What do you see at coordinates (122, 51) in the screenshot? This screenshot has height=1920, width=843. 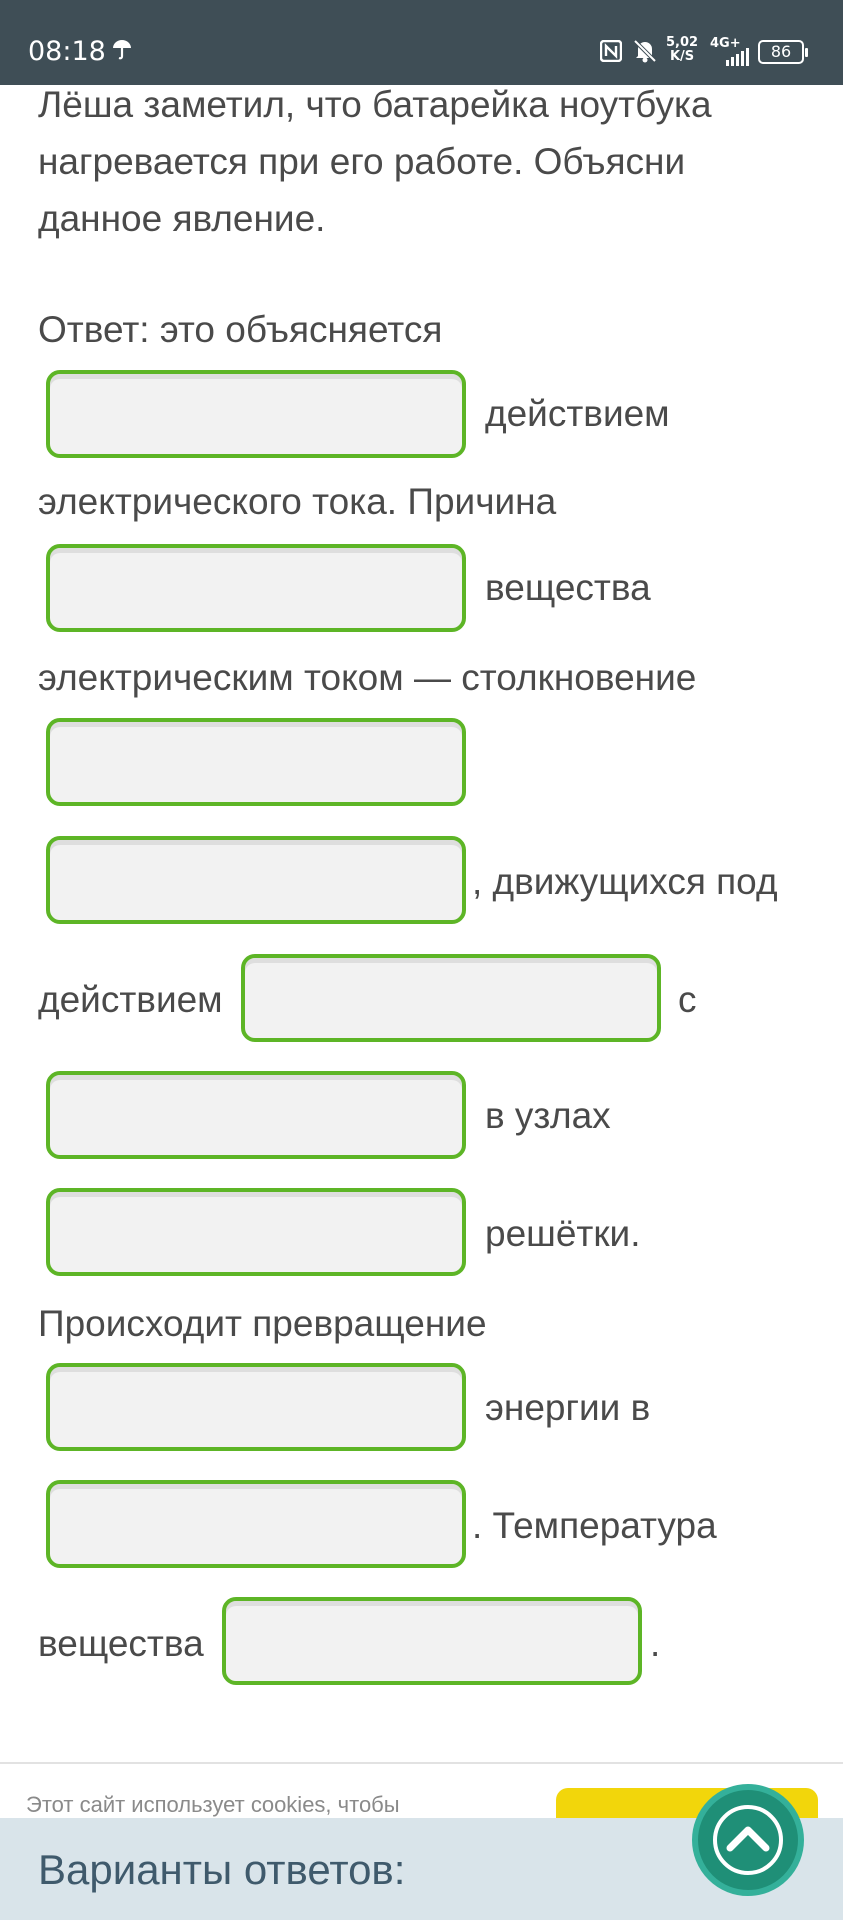 I see `umbrella-icon` at bounding box center [122, 51].